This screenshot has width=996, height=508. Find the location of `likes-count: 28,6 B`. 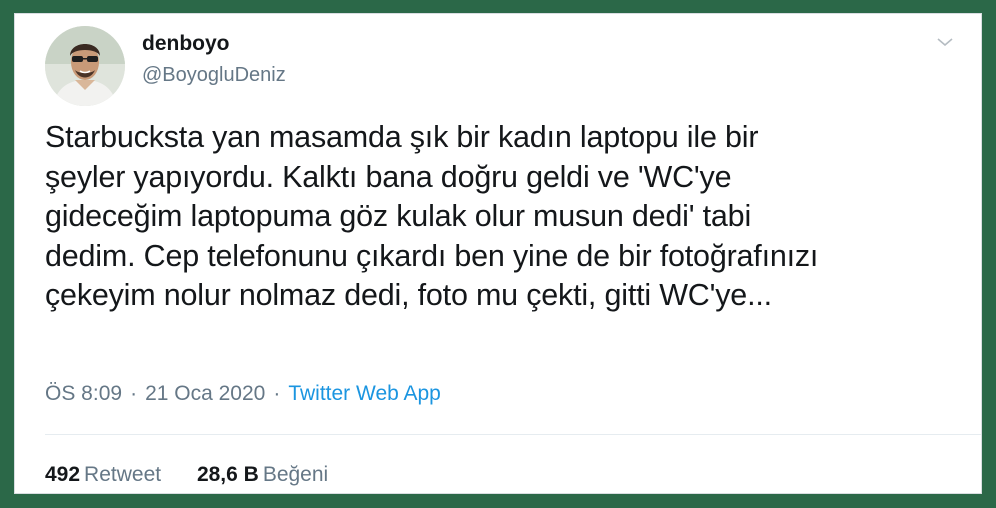

likes-count: 28,6 B is located at coordinates (227, 474).